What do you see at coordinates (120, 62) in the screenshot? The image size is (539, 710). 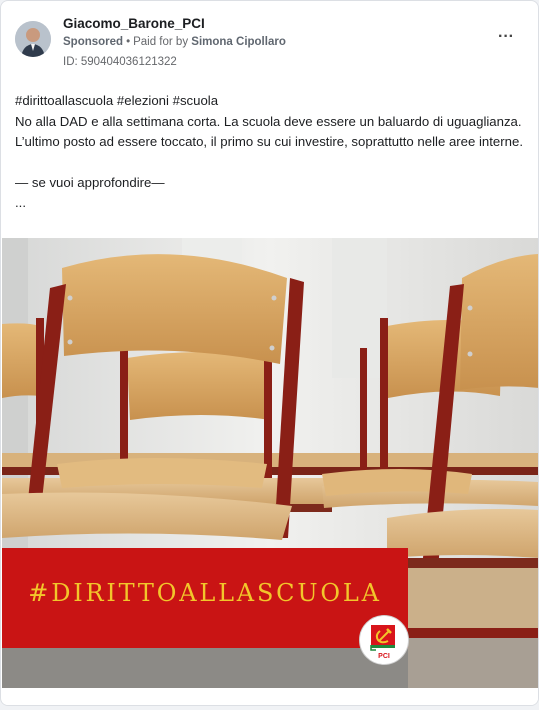 I see `ad-id: ID: 590404036121322` at bounding box center [120, 62].